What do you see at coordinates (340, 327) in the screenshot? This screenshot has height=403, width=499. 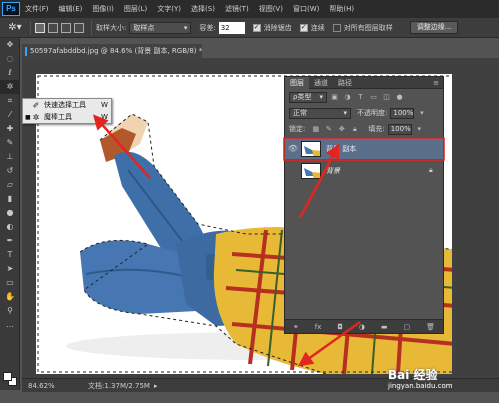 I see `add-mask-icon: ◘` at bounding box center [340, 327].